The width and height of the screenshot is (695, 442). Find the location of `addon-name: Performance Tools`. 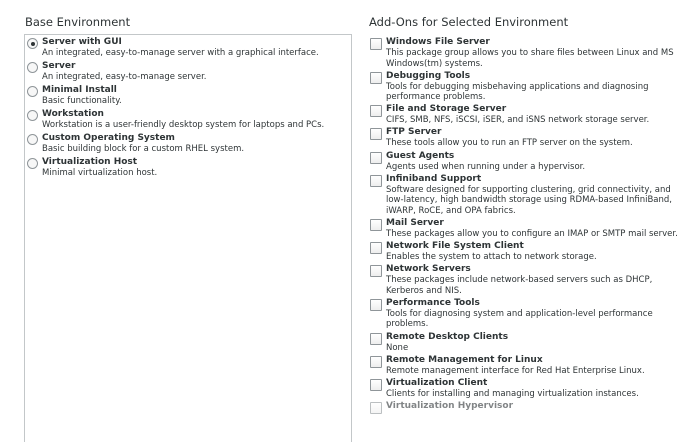

addon-name: Performance Tools is located at coordinates (433, 302).